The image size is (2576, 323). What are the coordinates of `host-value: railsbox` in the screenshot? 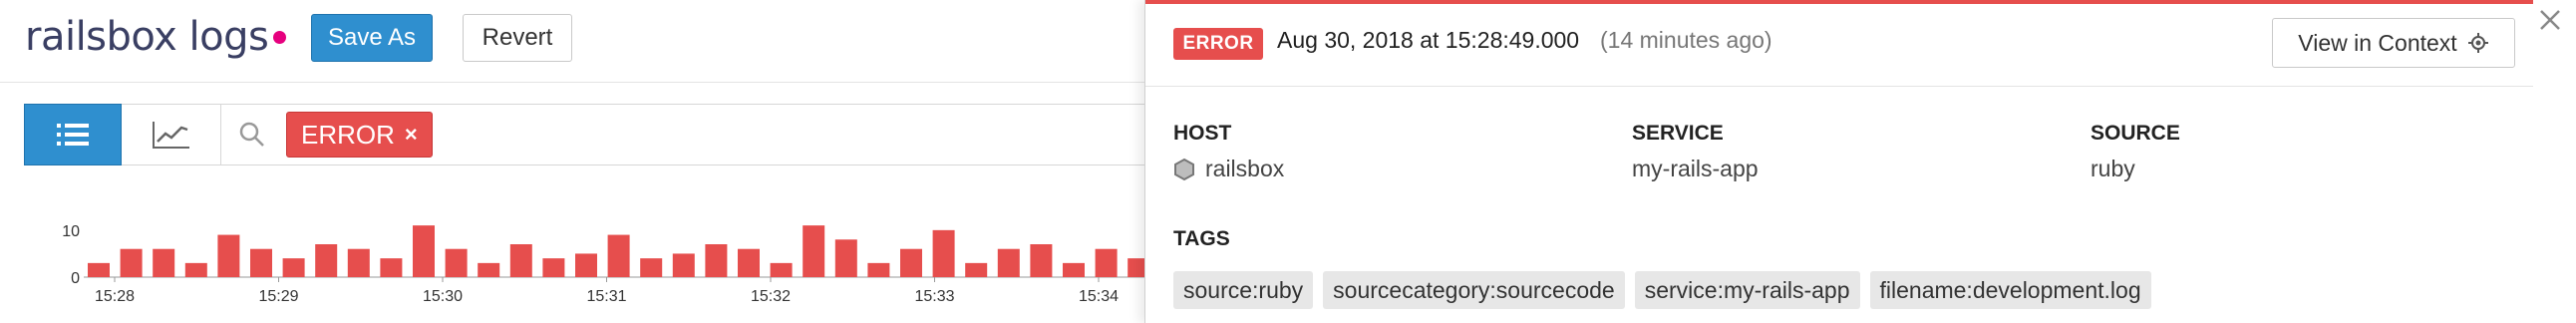 It's located at (1228, 169).